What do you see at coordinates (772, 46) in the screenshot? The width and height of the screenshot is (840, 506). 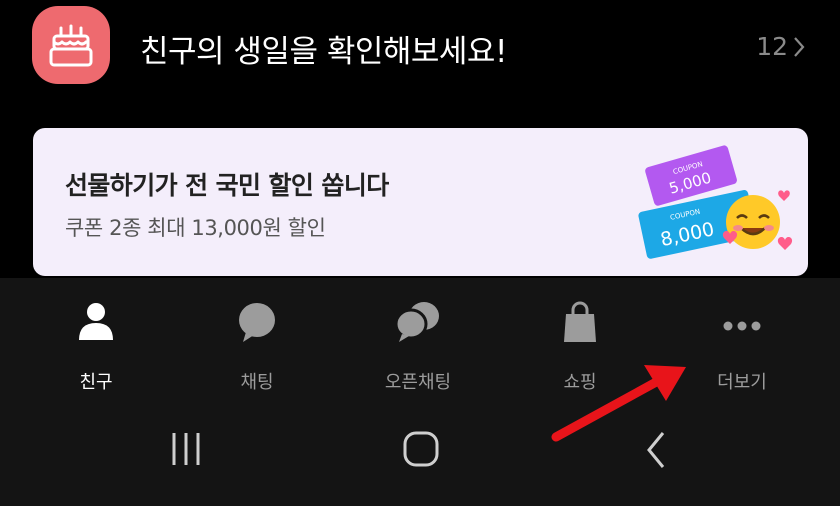 I see `birthday-count: 12` at bounding box center [772, 46].